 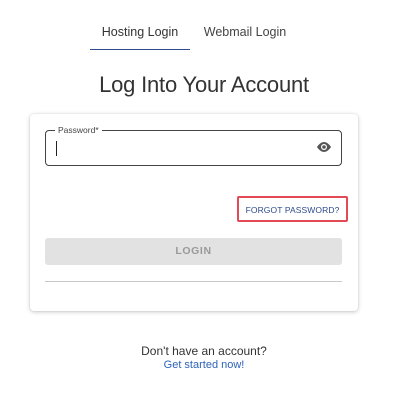 What do you see at coordinates (193, 251) in the screenshot?
I see `login-button: LOGIN` at bounding box center [193, 251].